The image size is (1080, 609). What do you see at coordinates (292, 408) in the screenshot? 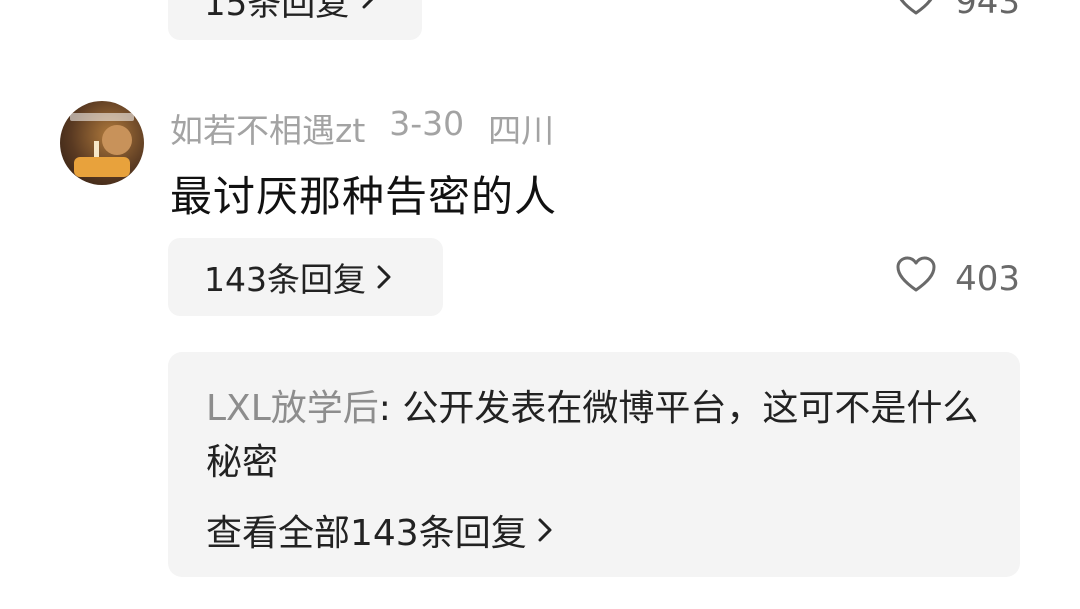
I see `reply-author: LXL放学后` at bounding box center [292, 408].